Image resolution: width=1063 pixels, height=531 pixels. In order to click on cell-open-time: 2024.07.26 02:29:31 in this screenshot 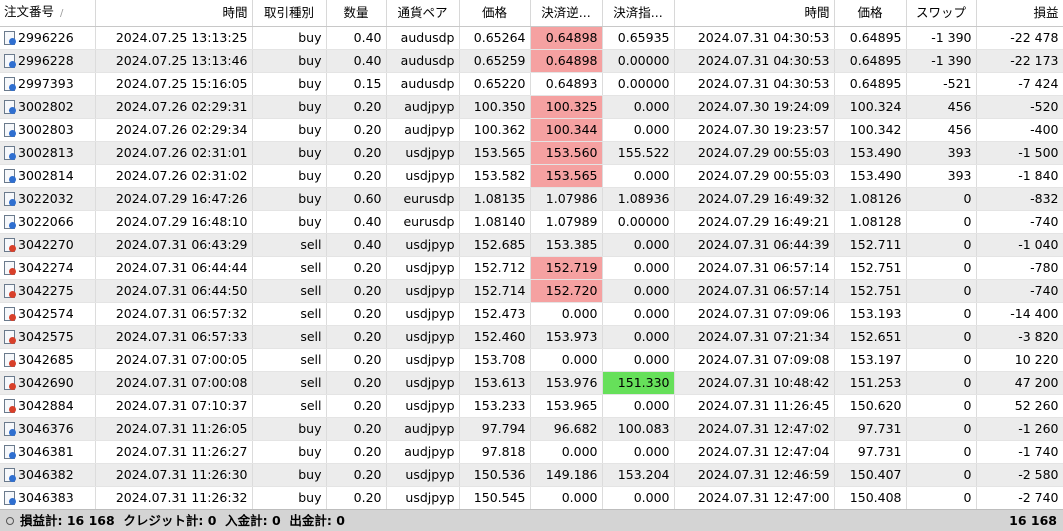, I will do `click(174, 107)`.